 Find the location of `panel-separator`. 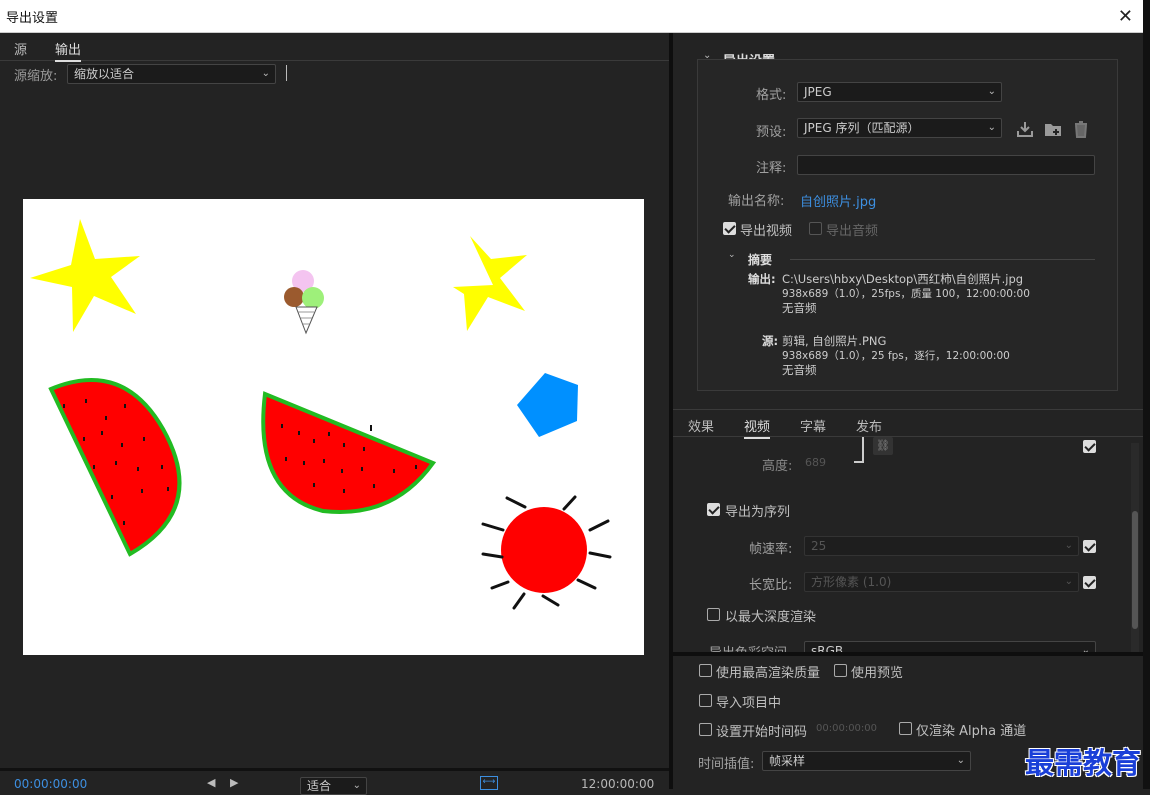

panel-separator is located at coordinates (908, 654).